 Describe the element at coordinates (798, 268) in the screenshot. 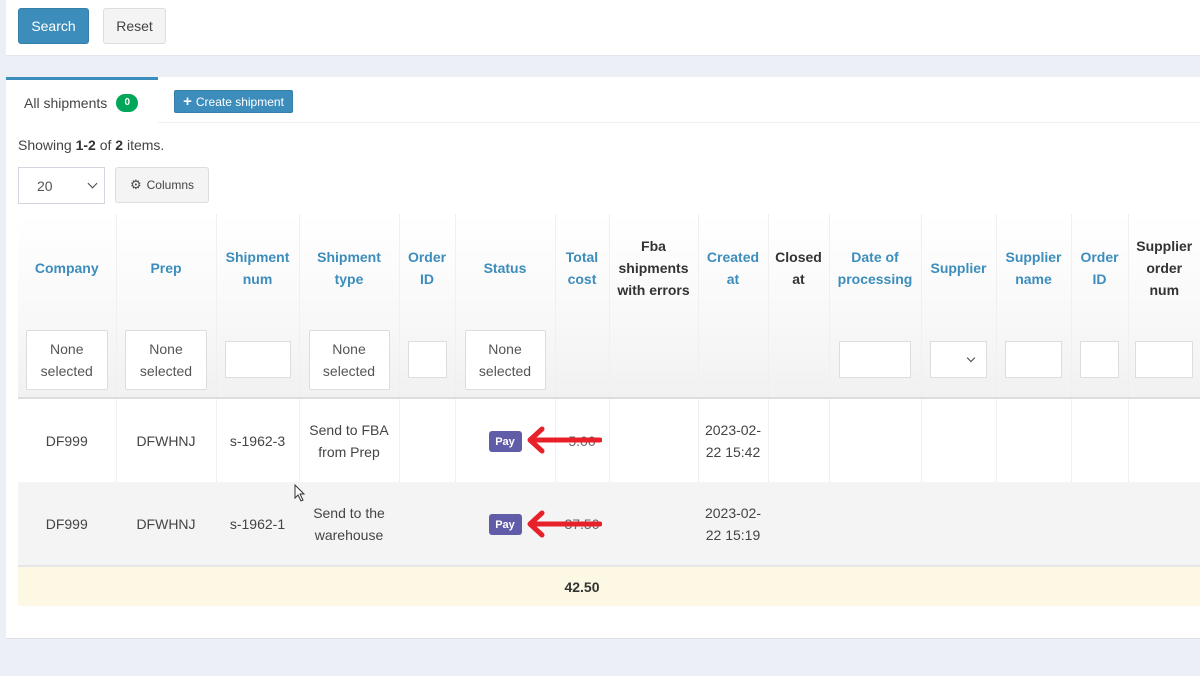

I see `col-closed-at: Closed at` at that location.